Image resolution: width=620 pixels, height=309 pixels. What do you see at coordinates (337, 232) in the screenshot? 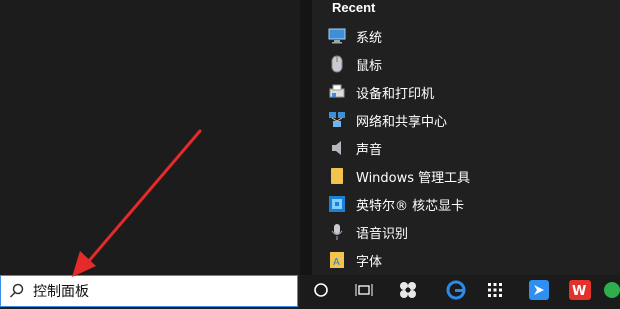
I see `microphone-icon` at bounding box center [337, 232].